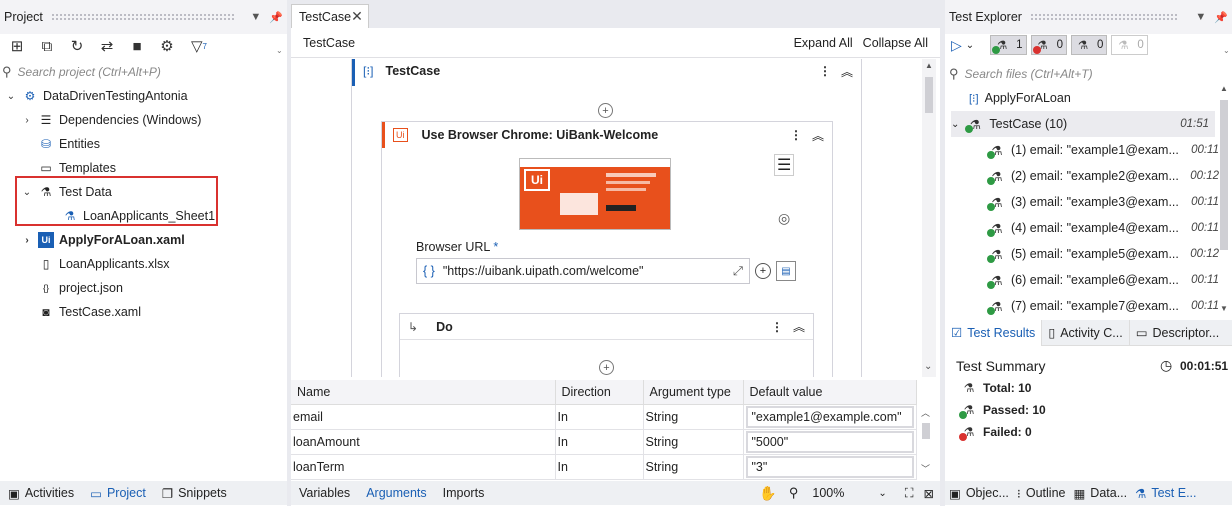 The image size is (1232, 506). What do you see at coordinates (895, 43) in the screenshot?
I see `collapse-all-button: Collapse All` at bounding box center [895, 43].